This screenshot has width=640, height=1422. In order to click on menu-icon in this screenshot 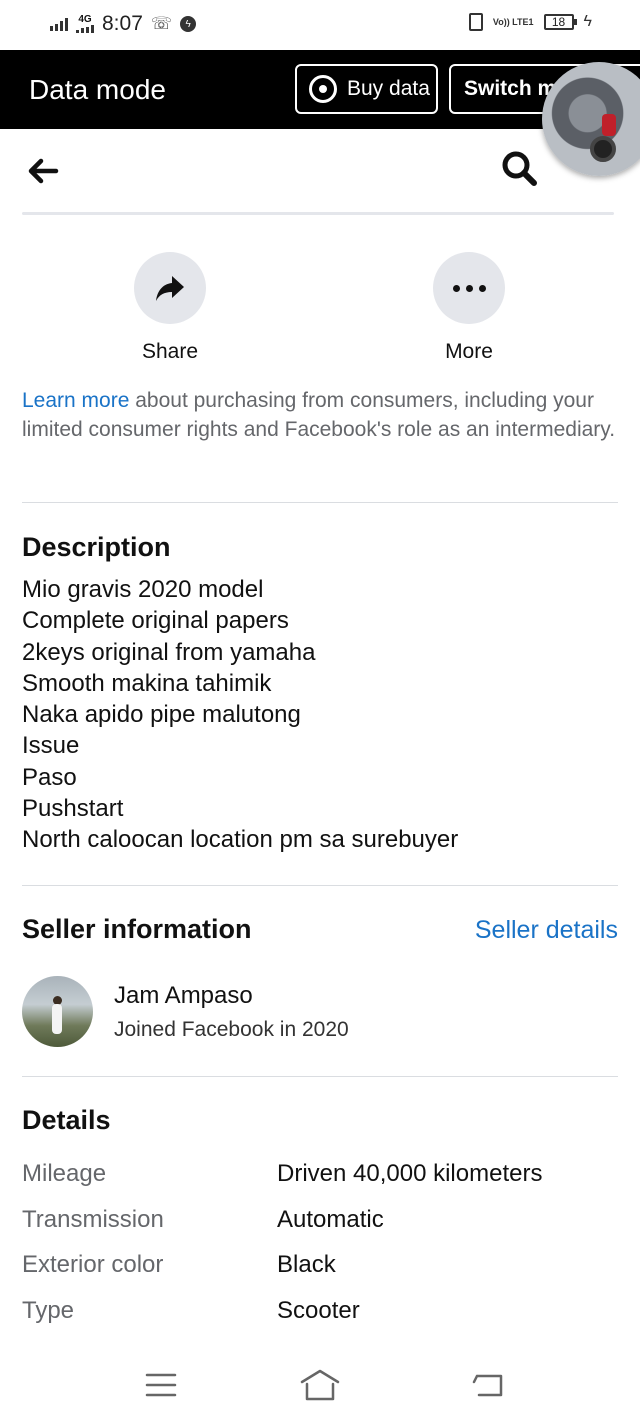, I will do `click(161, 1385)`.